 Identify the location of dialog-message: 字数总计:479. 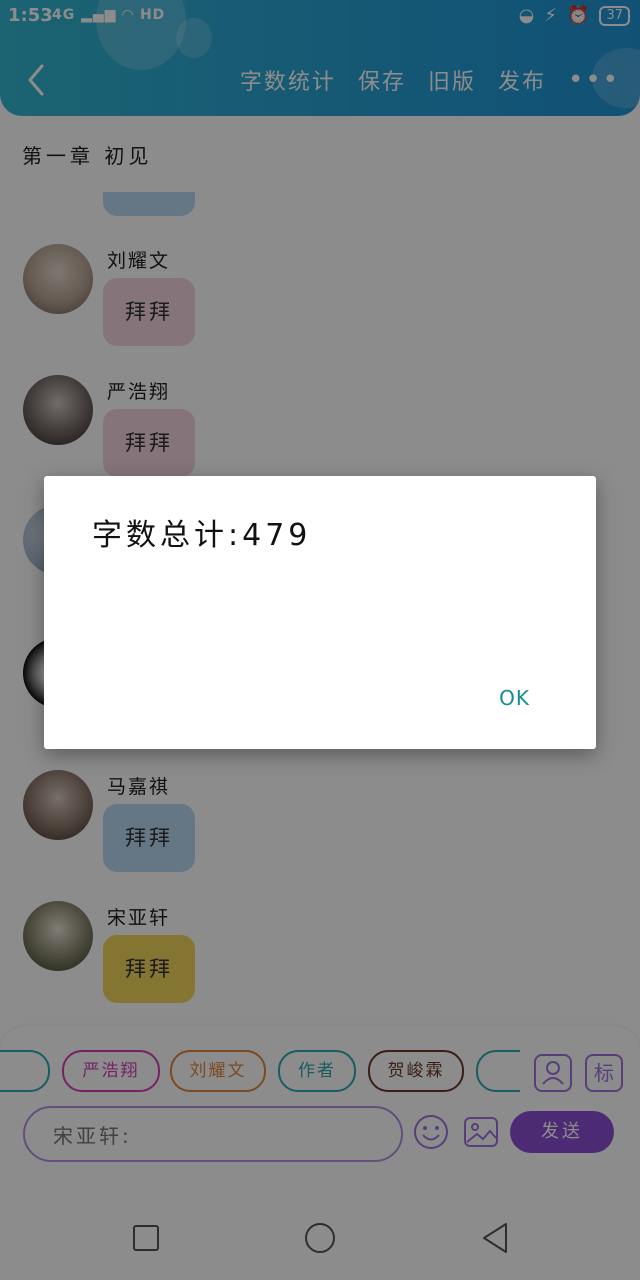
(202, 535).